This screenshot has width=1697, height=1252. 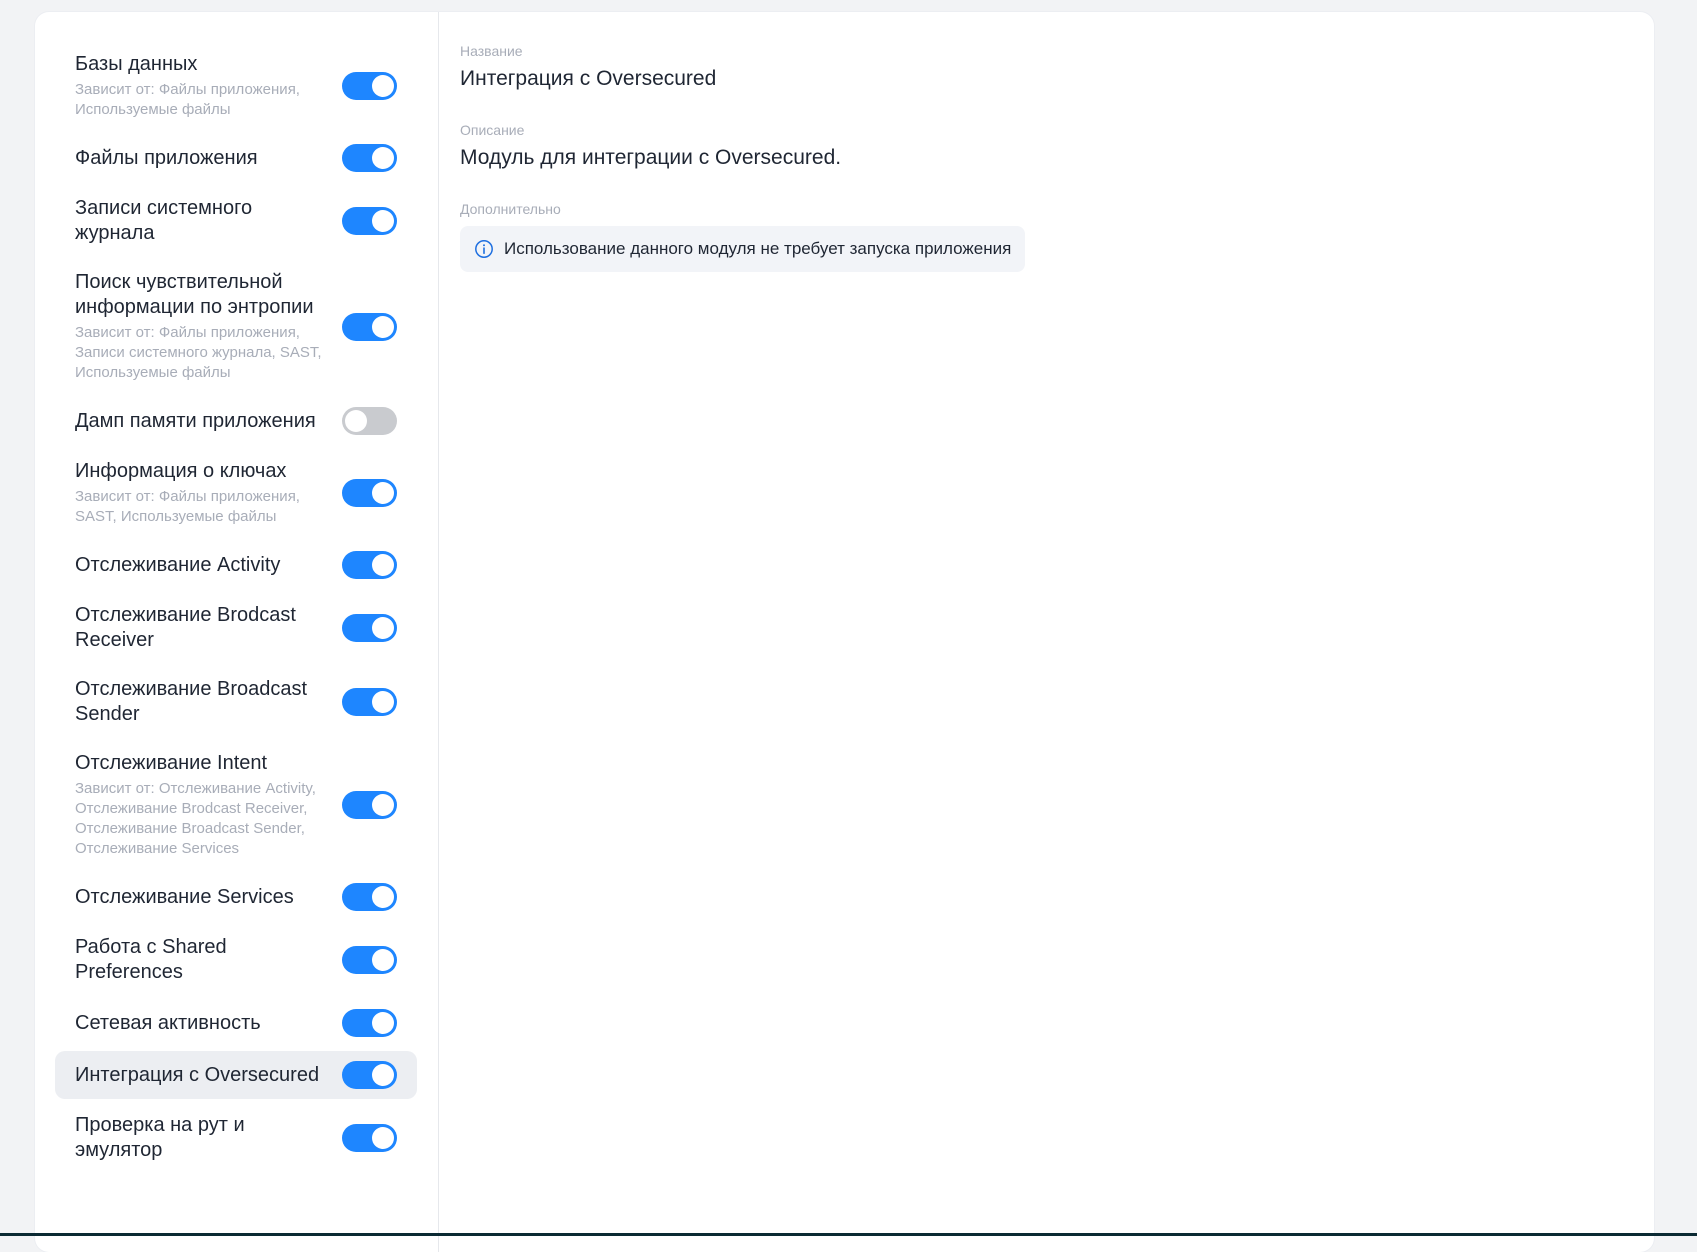 I want to click on module-item: Файлы приложения, so click(x=236, y=158).